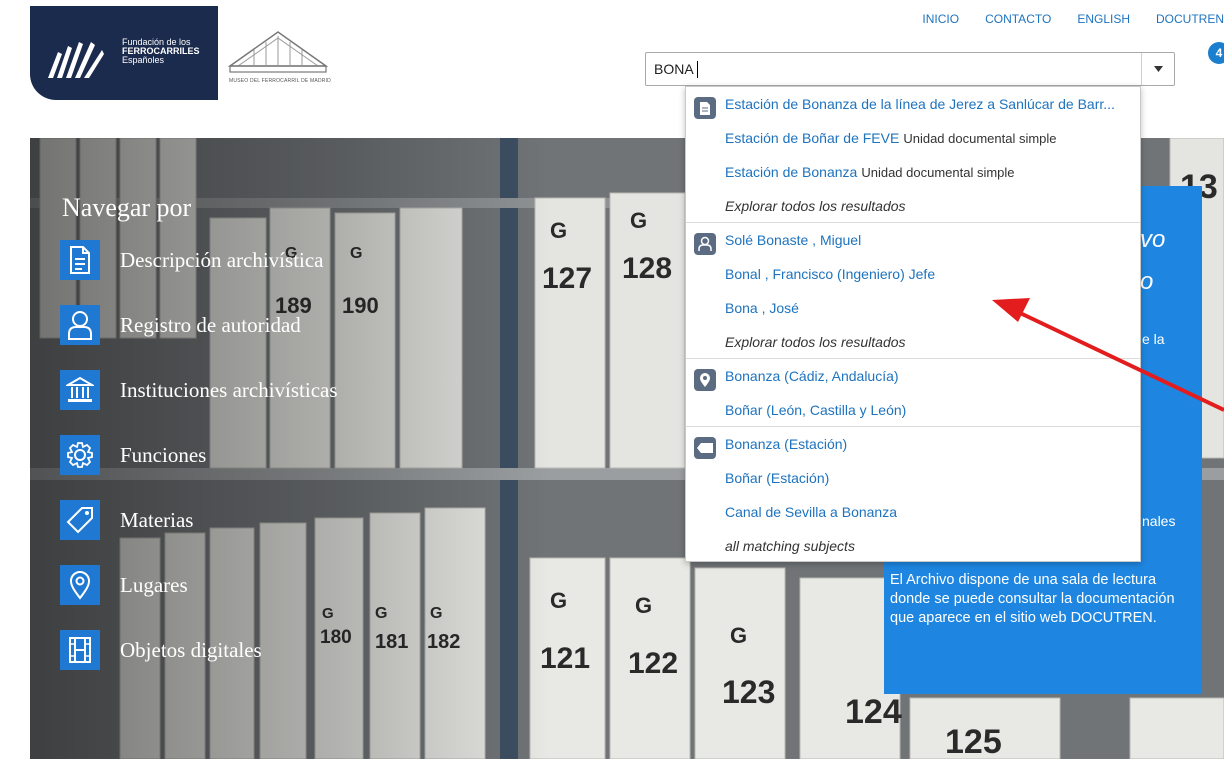  Describe the element at coordinates (80, 455) in the screenshot. I see `gear-icon` at that location.